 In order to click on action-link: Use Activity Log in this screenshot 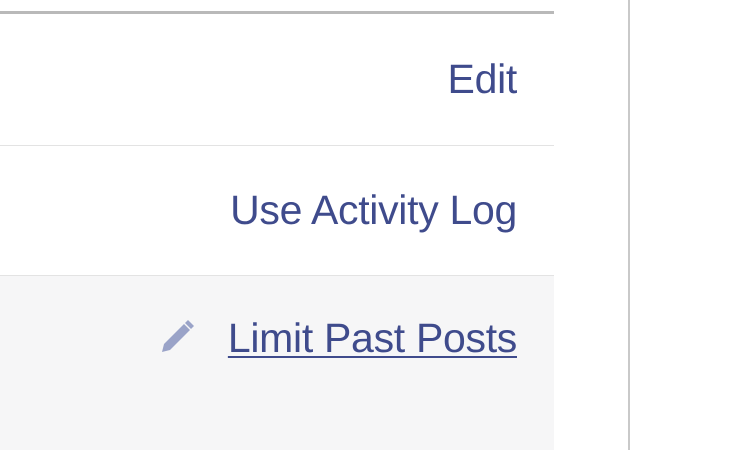, I will do `click(373, 210)`.